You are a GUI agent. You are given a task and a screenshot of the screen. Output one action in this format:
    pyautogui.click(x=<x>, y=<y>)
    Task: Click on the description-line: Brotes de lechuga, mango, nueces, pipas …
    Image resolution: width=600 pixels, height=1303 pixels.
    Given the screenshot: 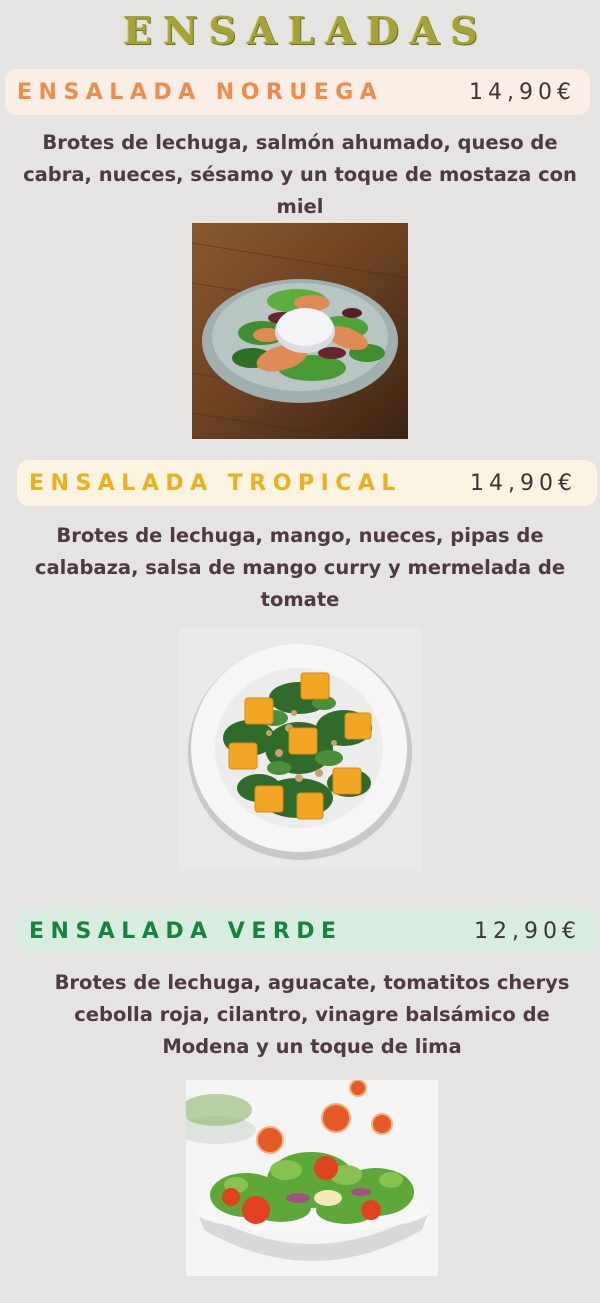 What is the action you would take?
    pyautogui.click(x=300, y=535)
    